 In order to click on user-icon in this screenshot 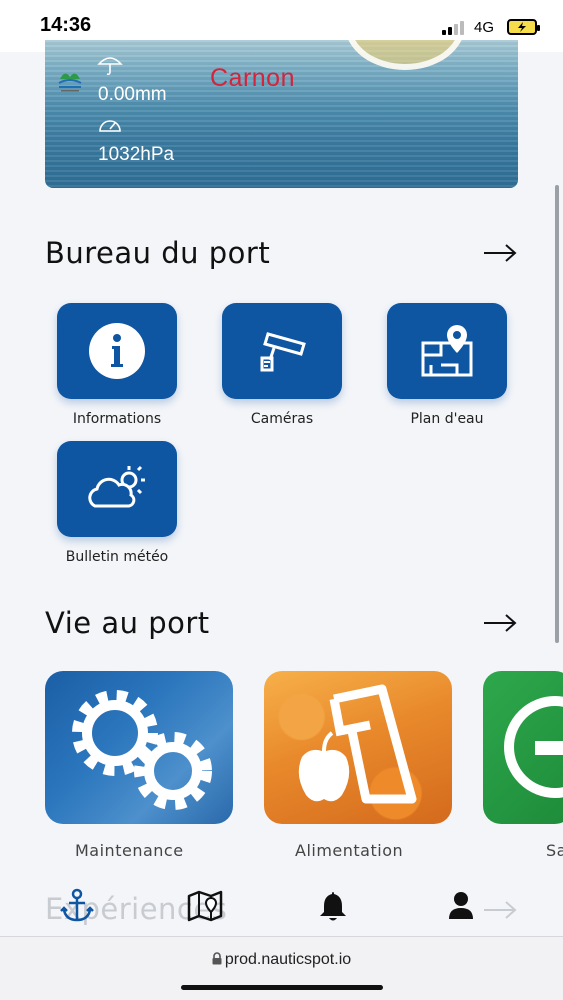, I will do `click(461, 905)`.